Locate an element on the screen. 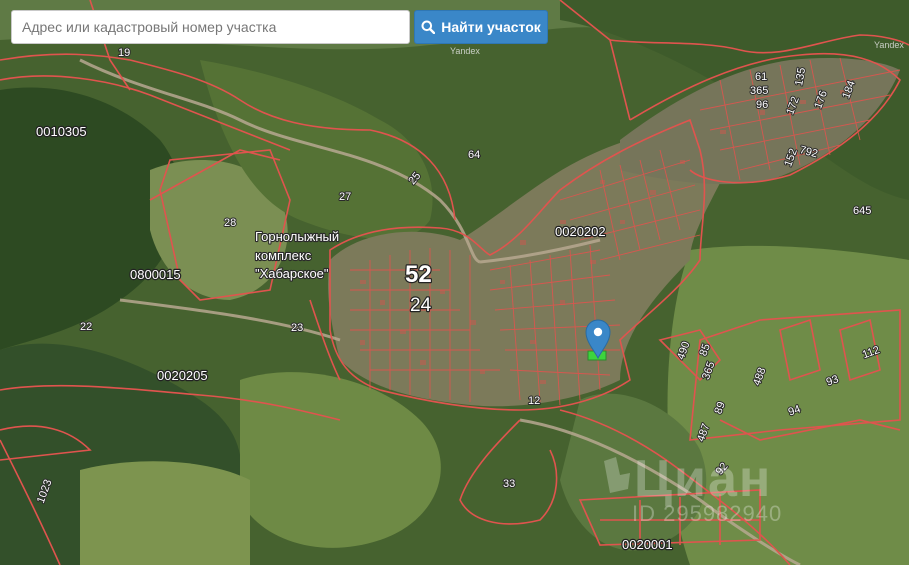 Image resolution: width=909 pixels, height=565 pixels. district-label: 0020202 is located at coordinates (580, 231).